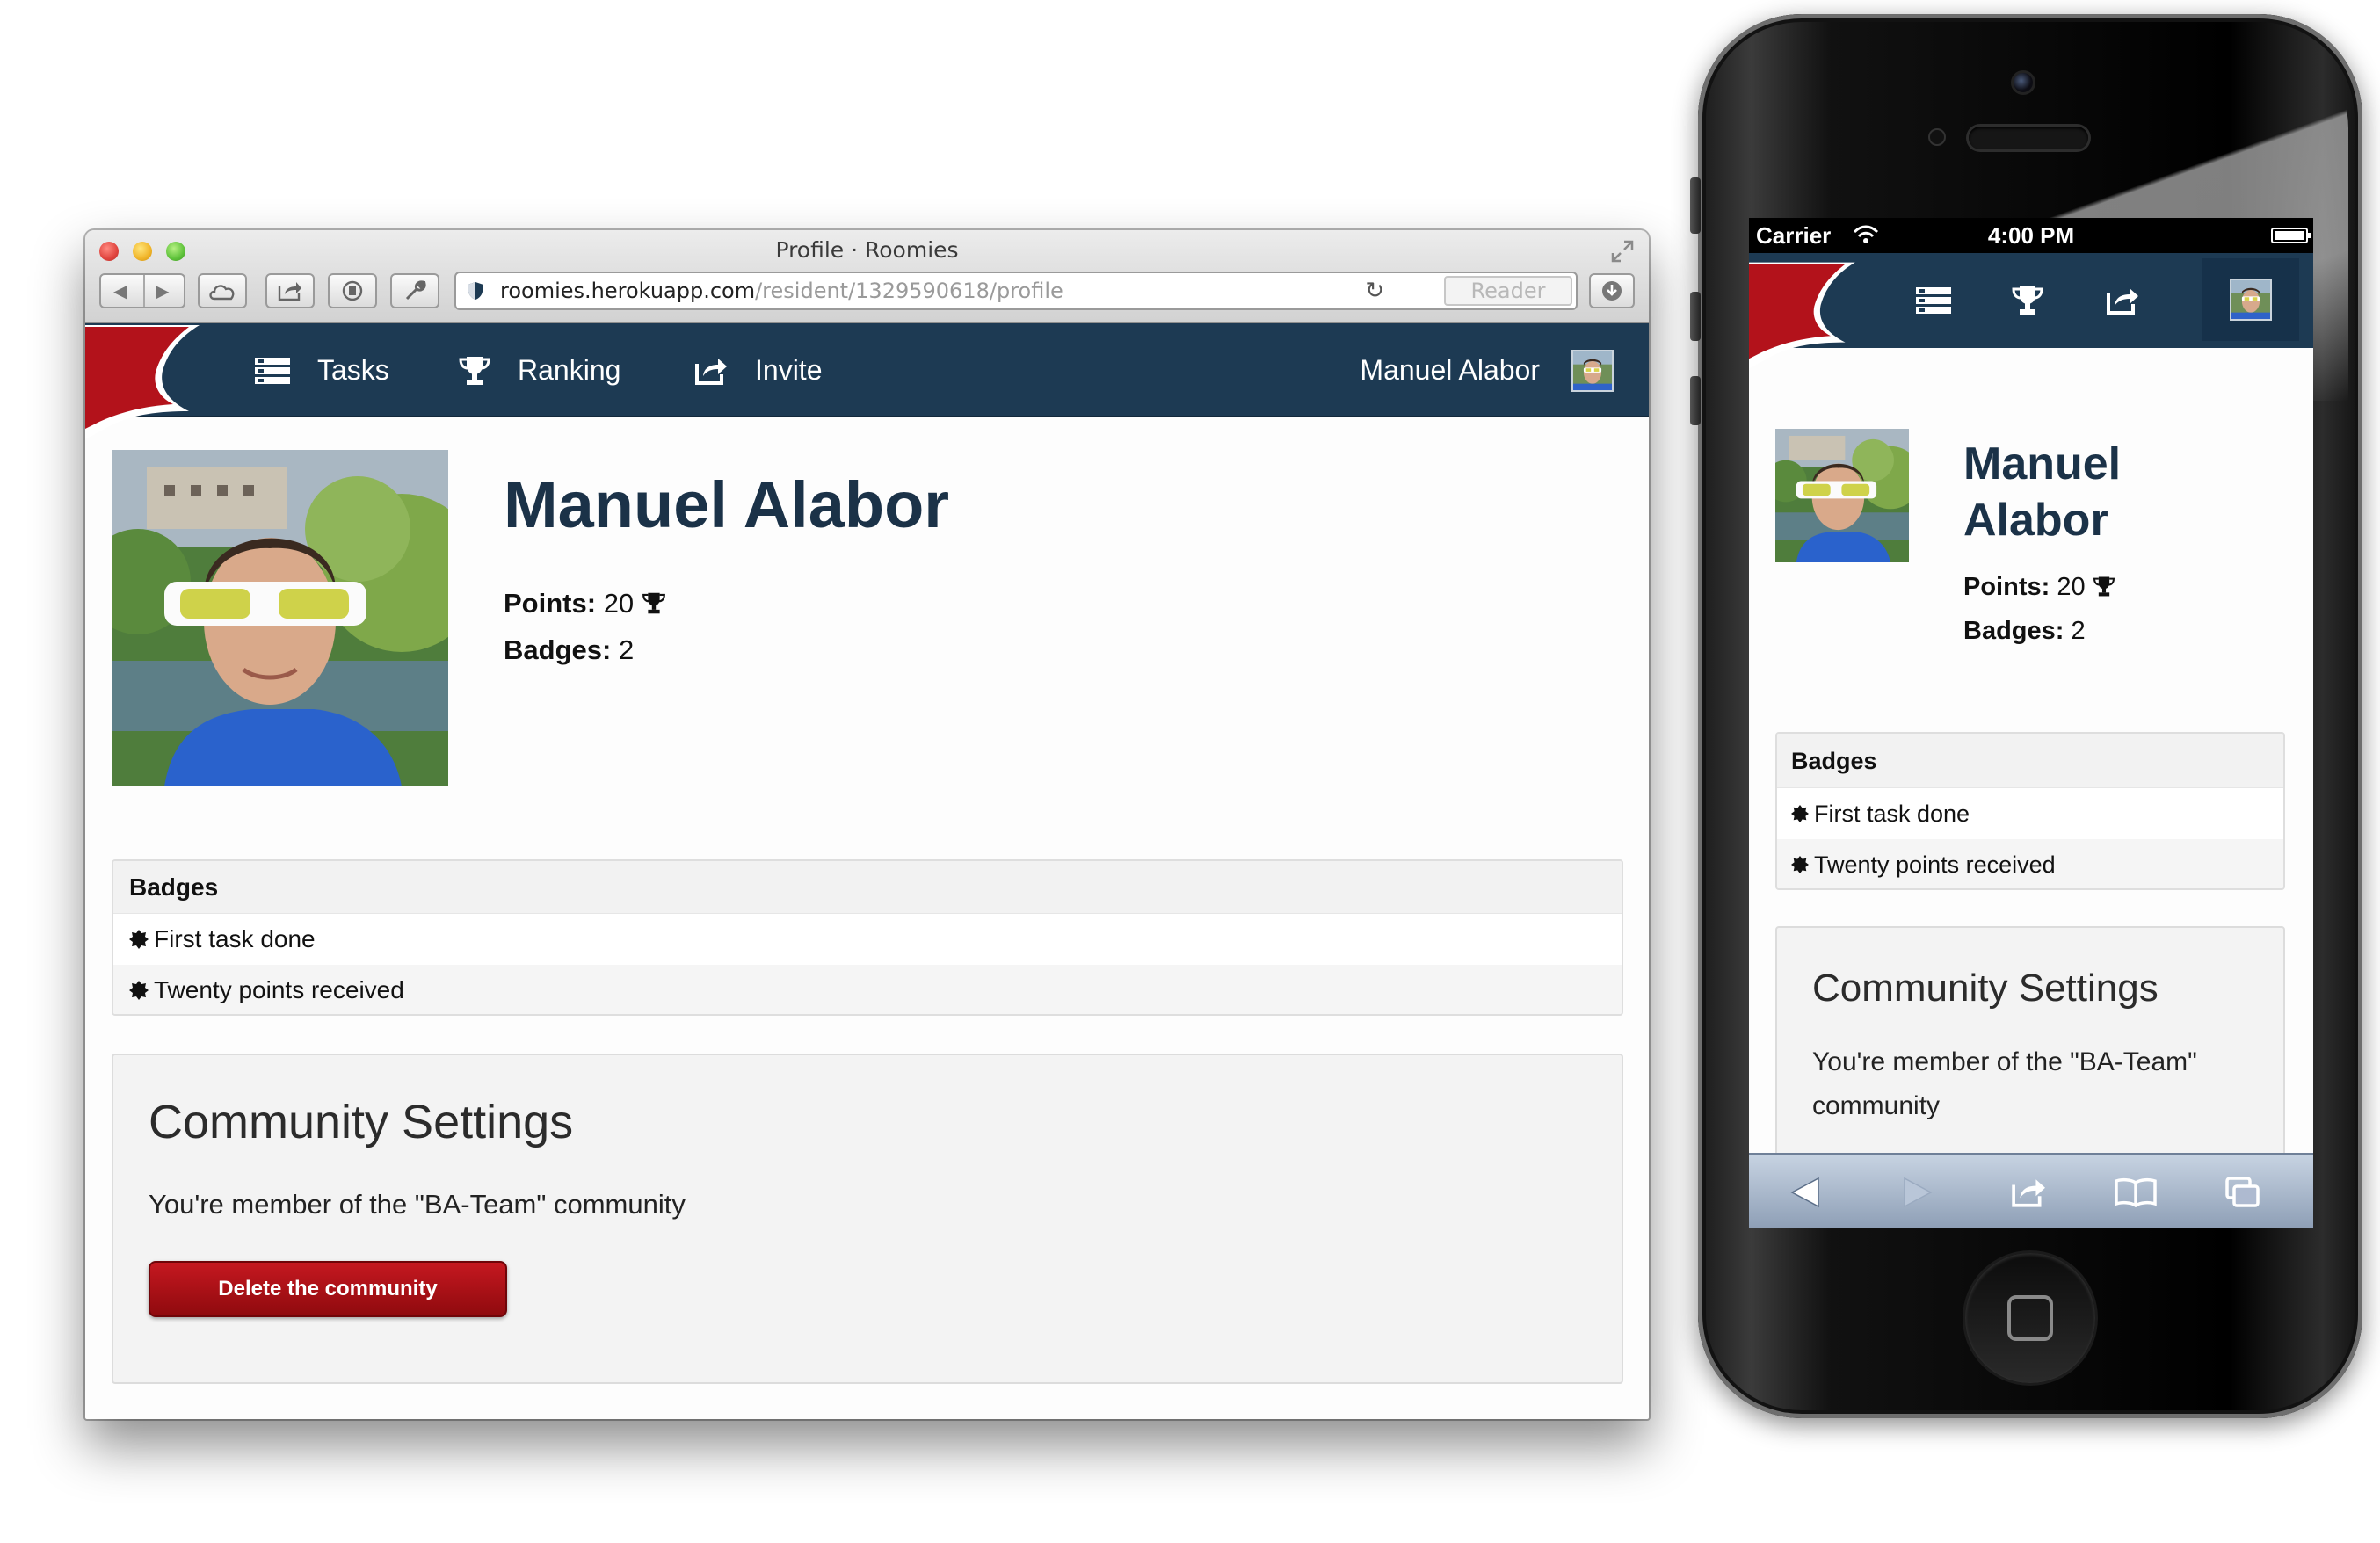 This screenshot has height=1543, width=2380. I want to click on mute-switch, so click(1695, 206).